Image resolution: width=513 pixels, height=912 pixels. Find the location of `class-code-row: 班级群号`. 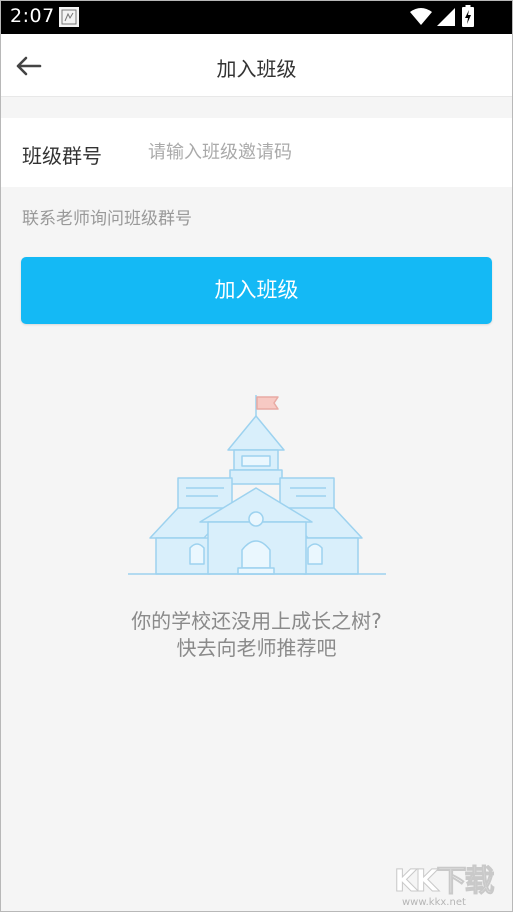

class-code-row: 班级群号 is located at coordinates (256, 152).